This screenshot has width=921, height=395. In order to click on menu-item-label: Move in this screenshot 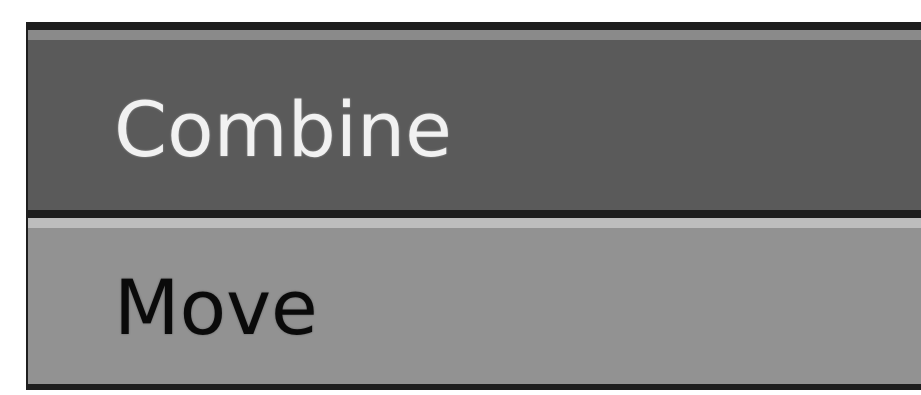, I will do `click(216, 307)`.